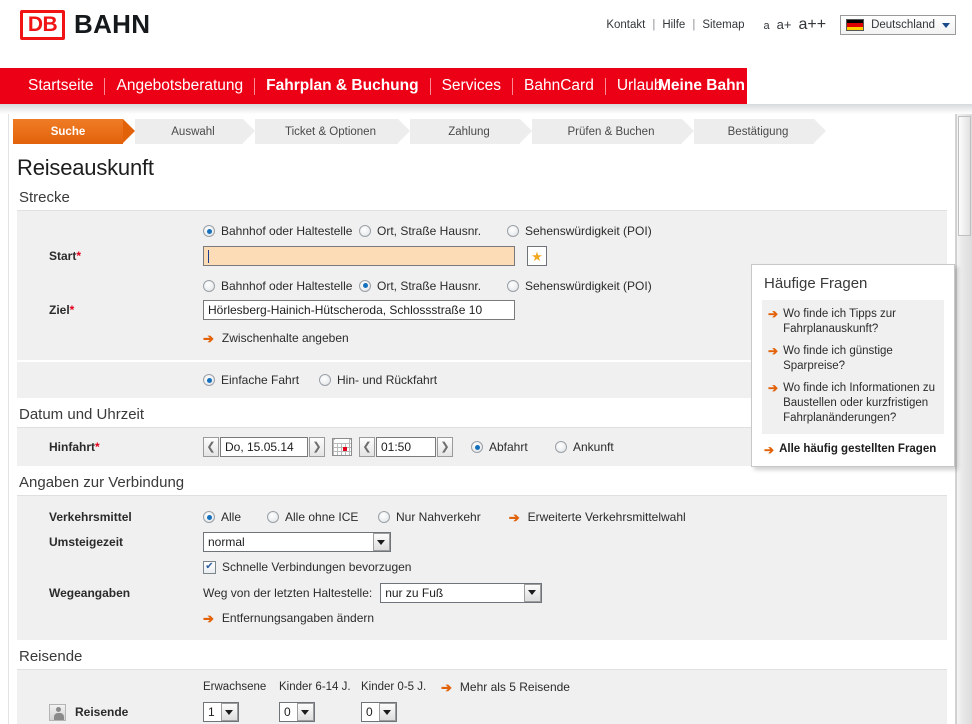  Describe the element at coordinates (110, 447) in the screenshot. I see `hinfahrt-label: Hinfahrt*` at that location.